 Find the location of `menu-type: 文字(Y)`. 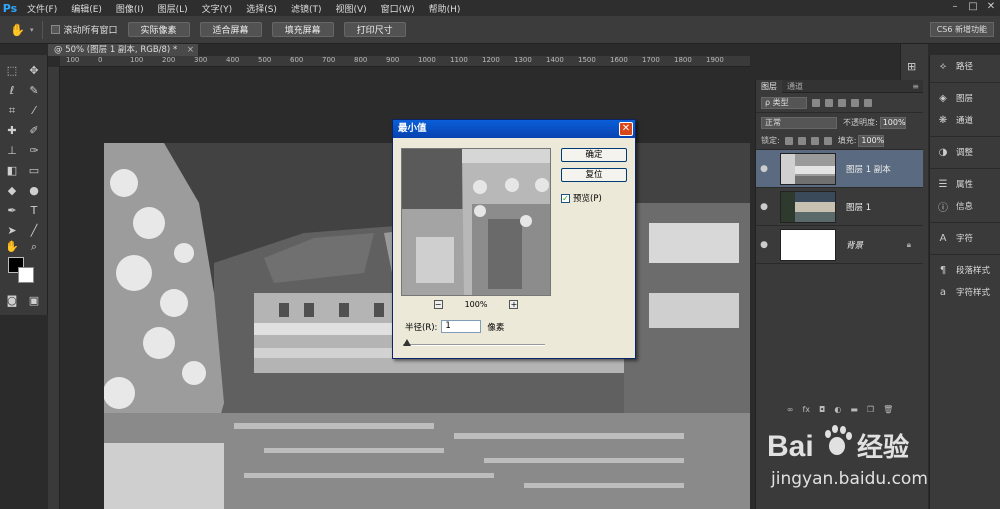

menu-type: 文字(Y) is located at coordinates (217, 8).